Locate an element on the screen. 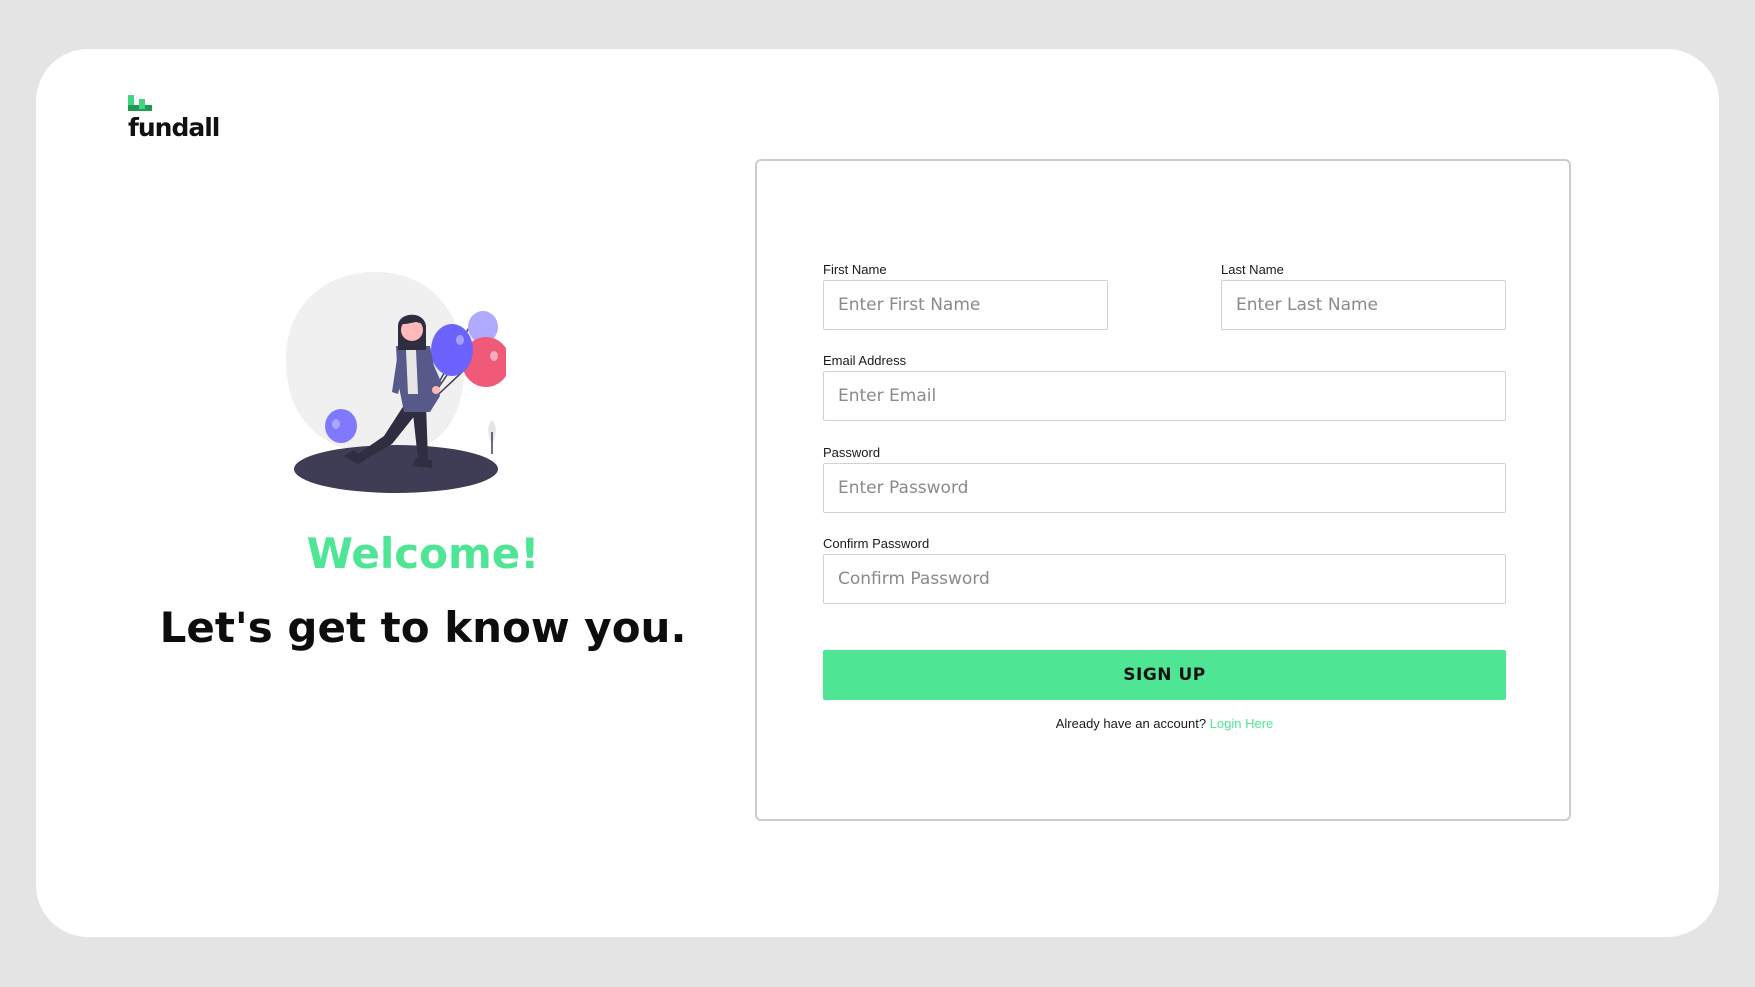  fundall-logo-icon is located at coordinates (140, 103).